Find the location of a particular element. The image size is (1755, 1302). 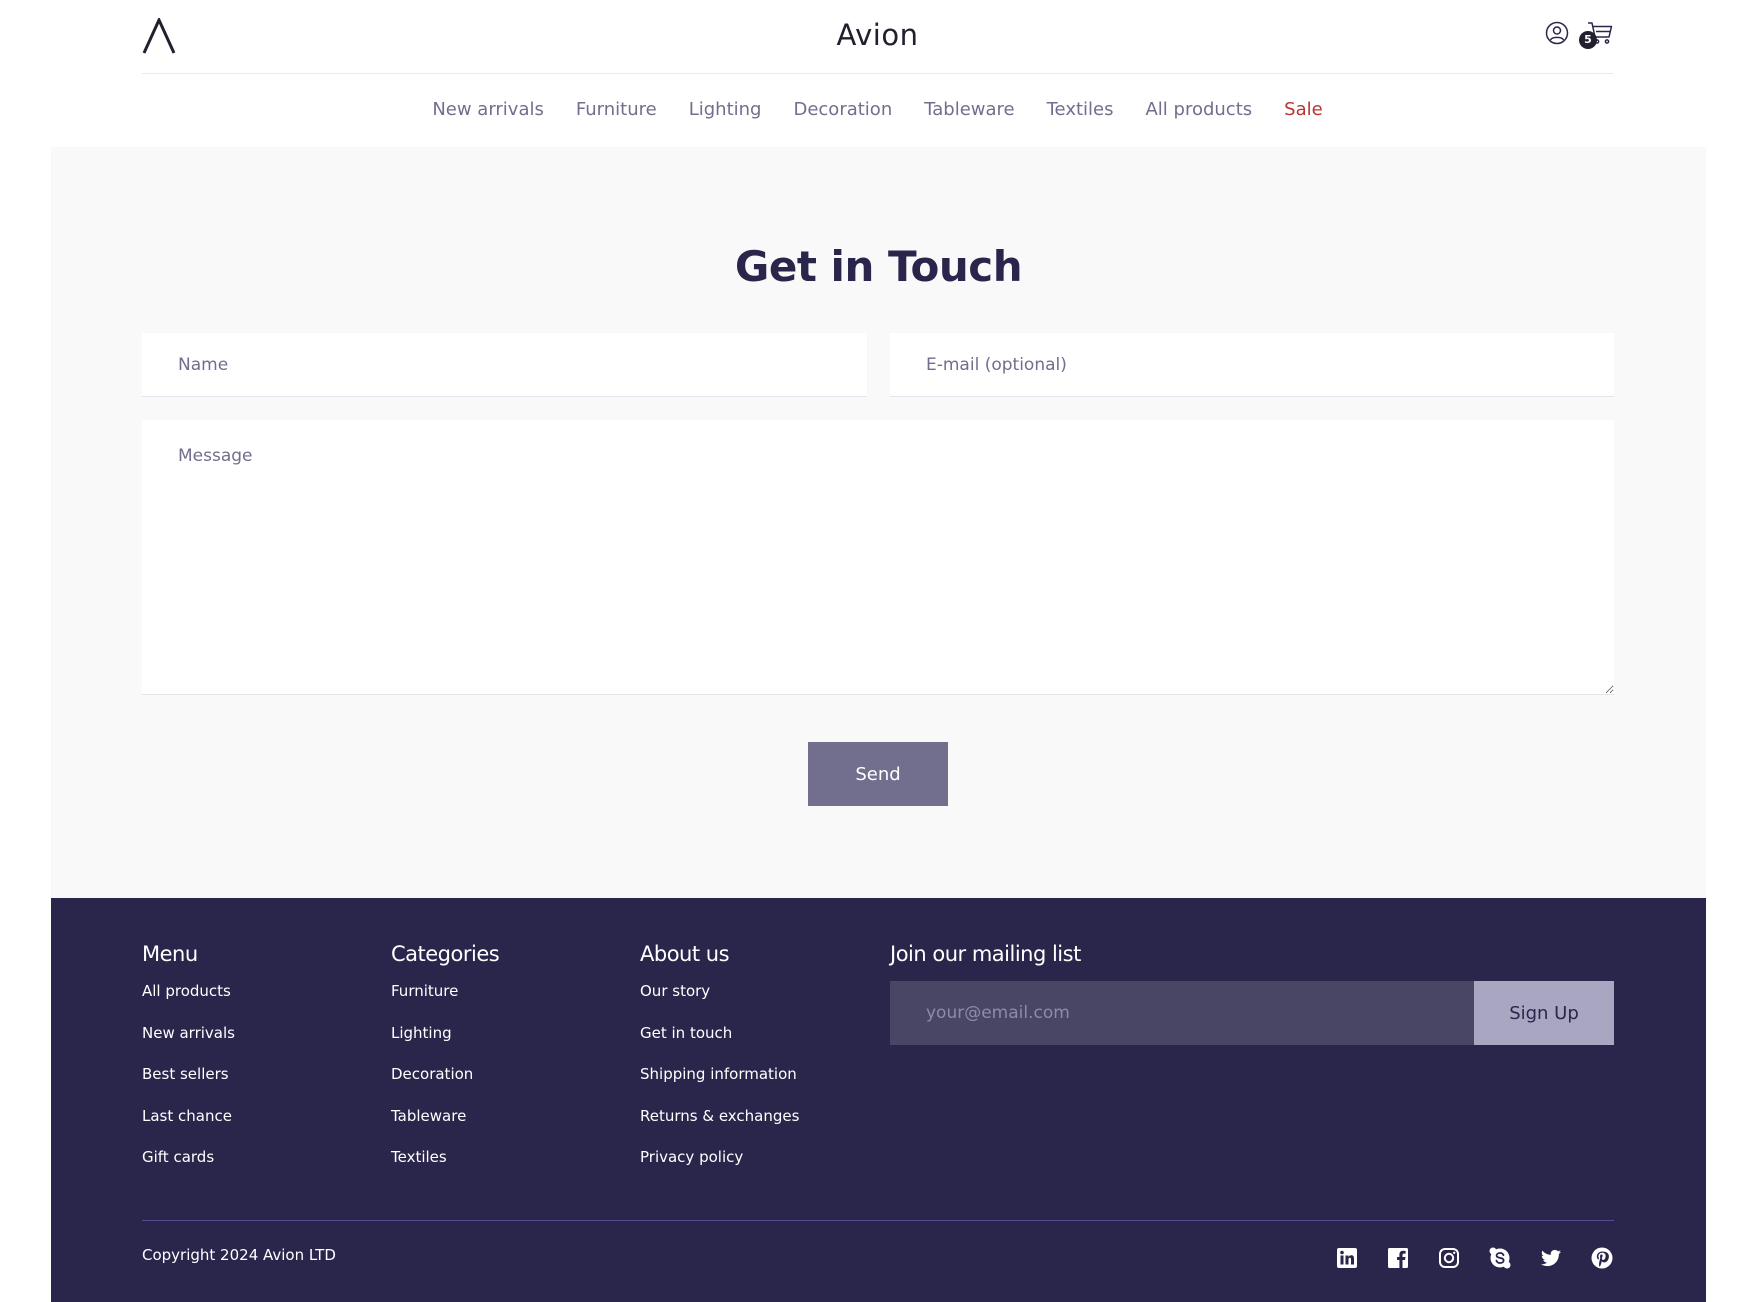

footer-link-our-story: Our story is located at coordinates (675, 991).